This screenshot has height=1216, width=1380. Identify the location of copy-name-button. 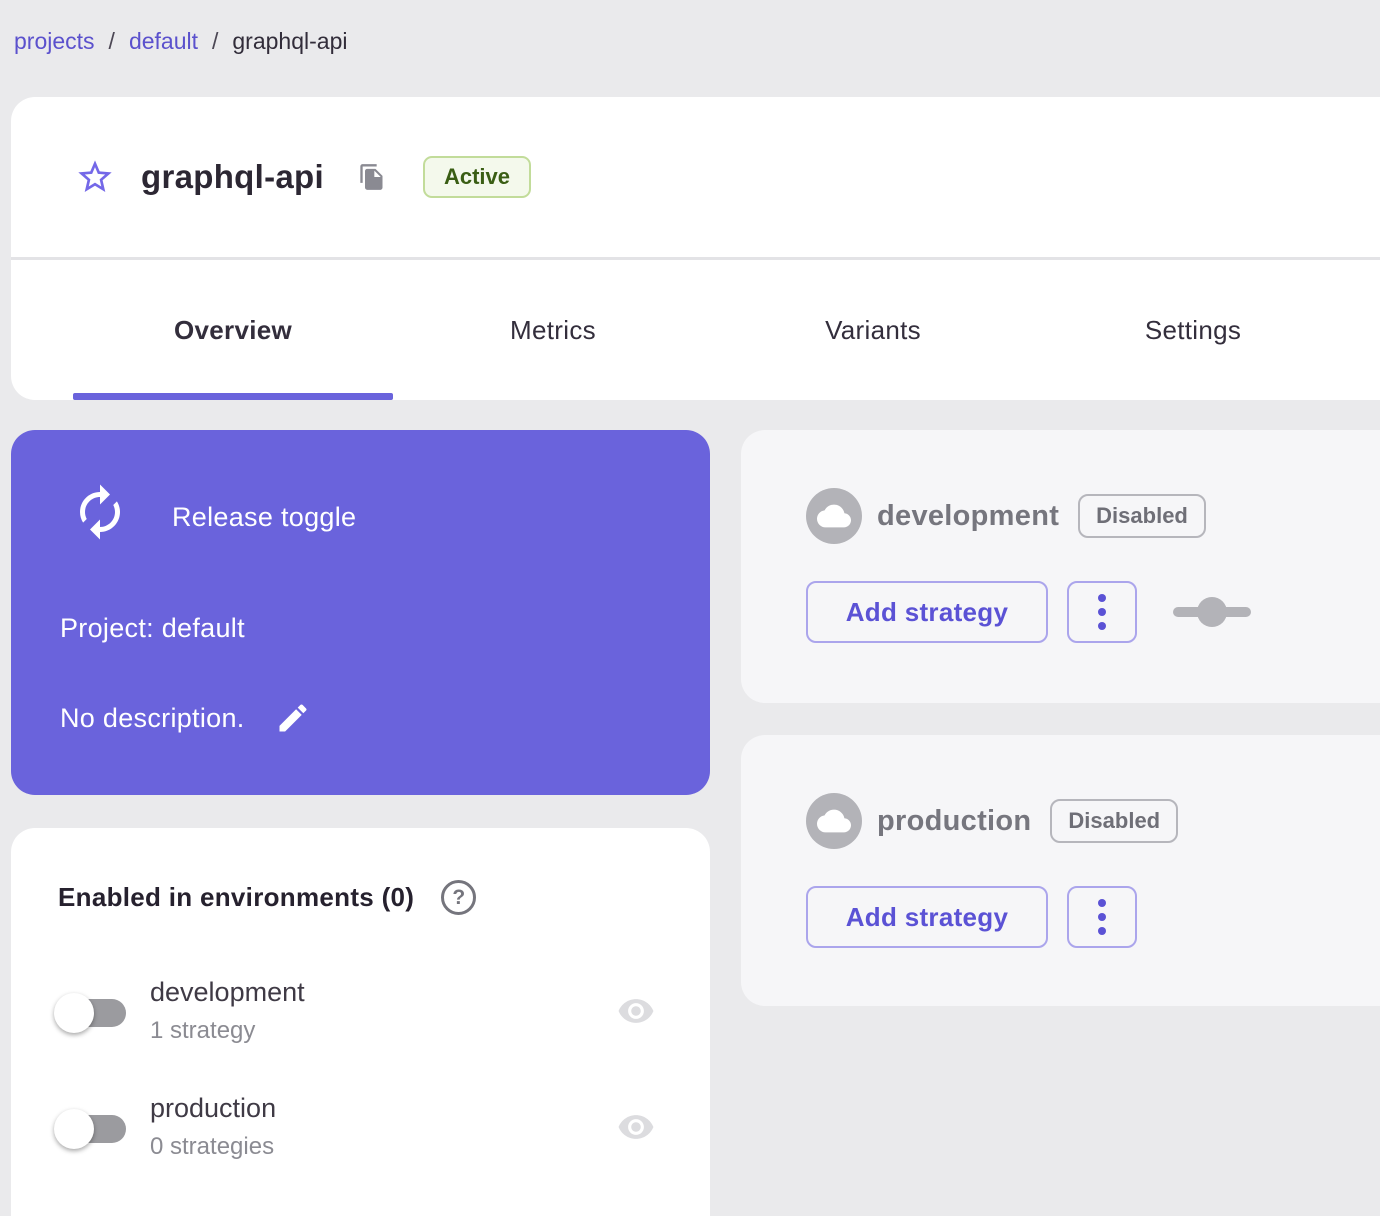
(372, 177).